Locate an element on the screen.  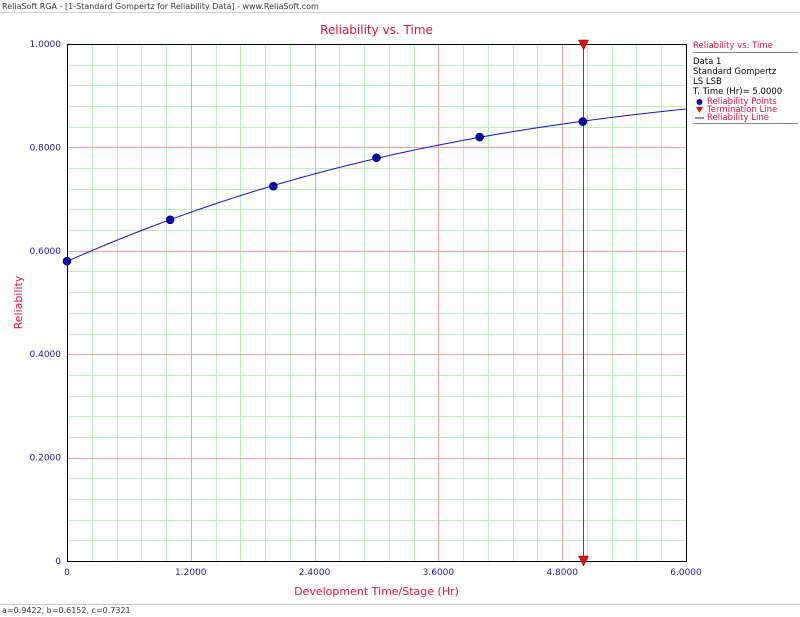
x-tick-label: 1.2000 is located at coordinates (191, 573).